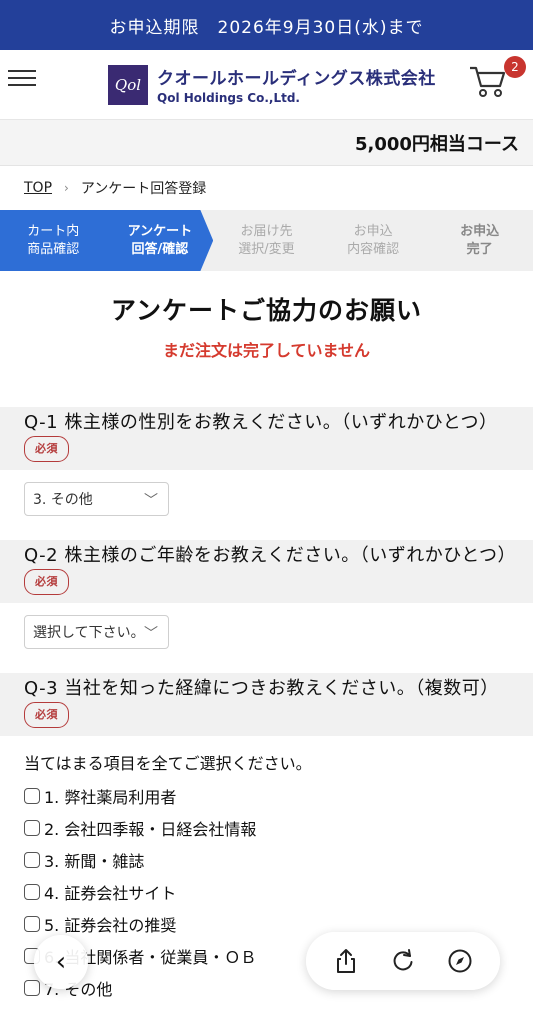 The width and height of the screenshot is (533, 1024). I want to click on reload-icon, so click(403, 960).